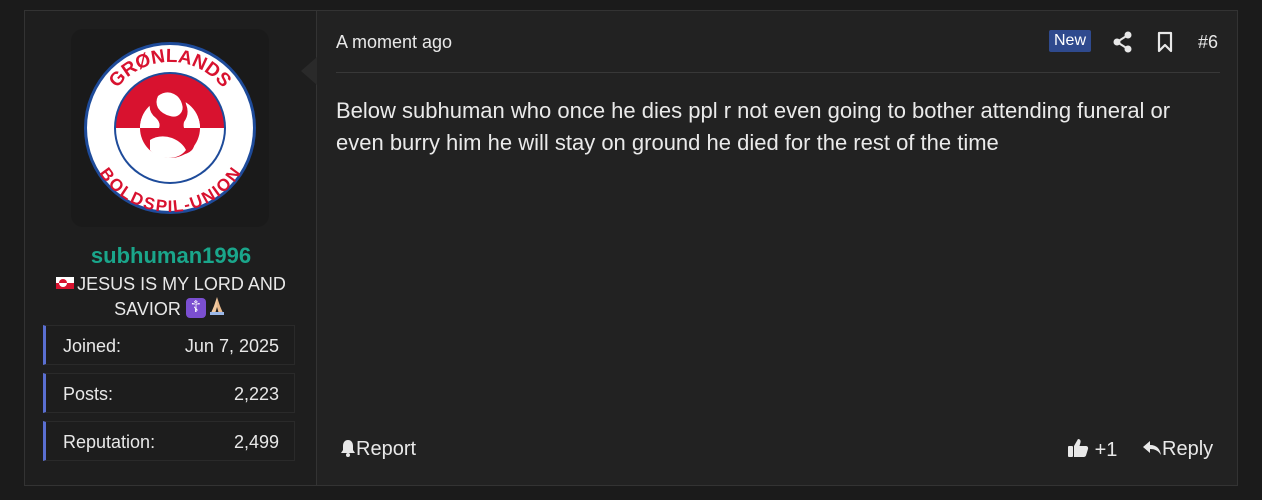 The height and width of the screenshot is (500, 1262). What do you see at coordinates (181, 296) in the screenshot?
I see `user-title-text: JESUS IS MY LORD AND SAVIOR` at bounding box center [181, 296].